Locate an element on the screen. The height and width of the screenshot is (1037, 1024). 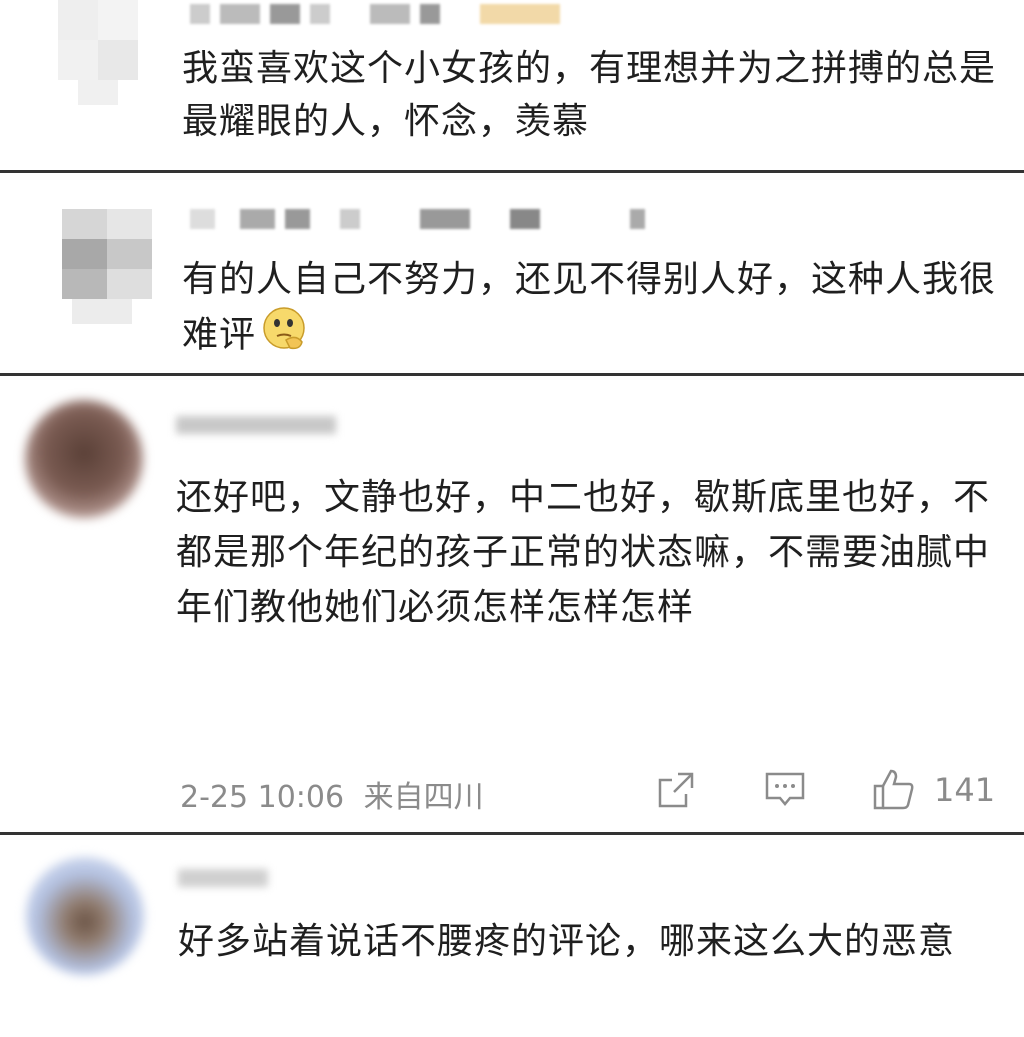
comment-text: 有的人自己不努力，还见不得别人好，这种人我很难评 is located at coordinates (592, 310).